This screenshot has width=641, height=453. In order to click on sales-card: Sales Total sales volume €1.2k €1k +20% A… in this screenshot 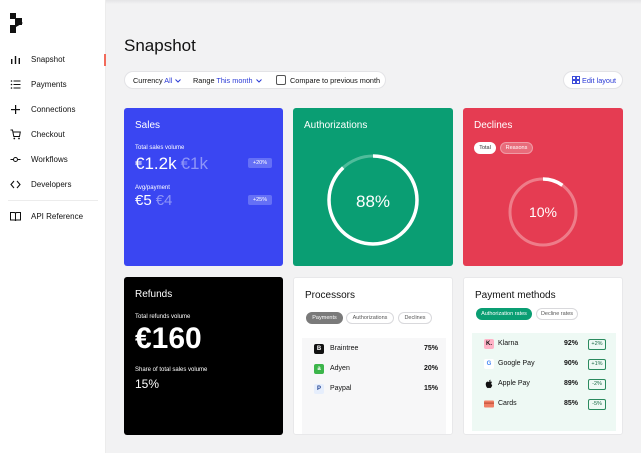, I will do `click(203, 187)`.